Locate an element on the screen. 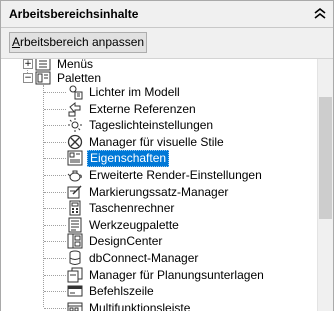 The height and width of the screenshot is (312, 336). tree-item-label: Manager für Planungsunterlagen is located at coordinates (176, 274).